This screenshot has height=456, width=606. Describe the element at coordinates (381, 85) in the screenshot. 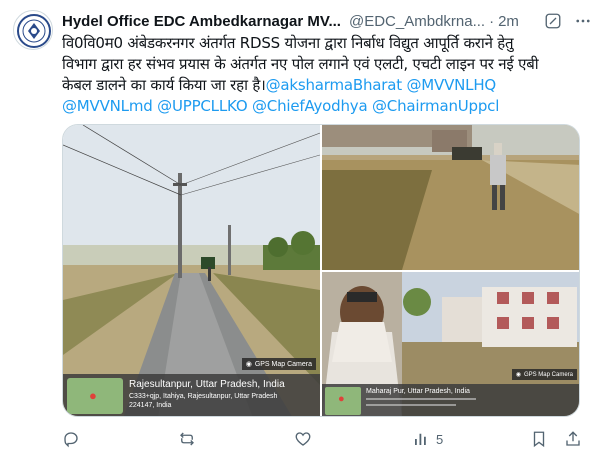

I see `mention-links: @aksharmaBharat @MVVNLHQ` at that location.